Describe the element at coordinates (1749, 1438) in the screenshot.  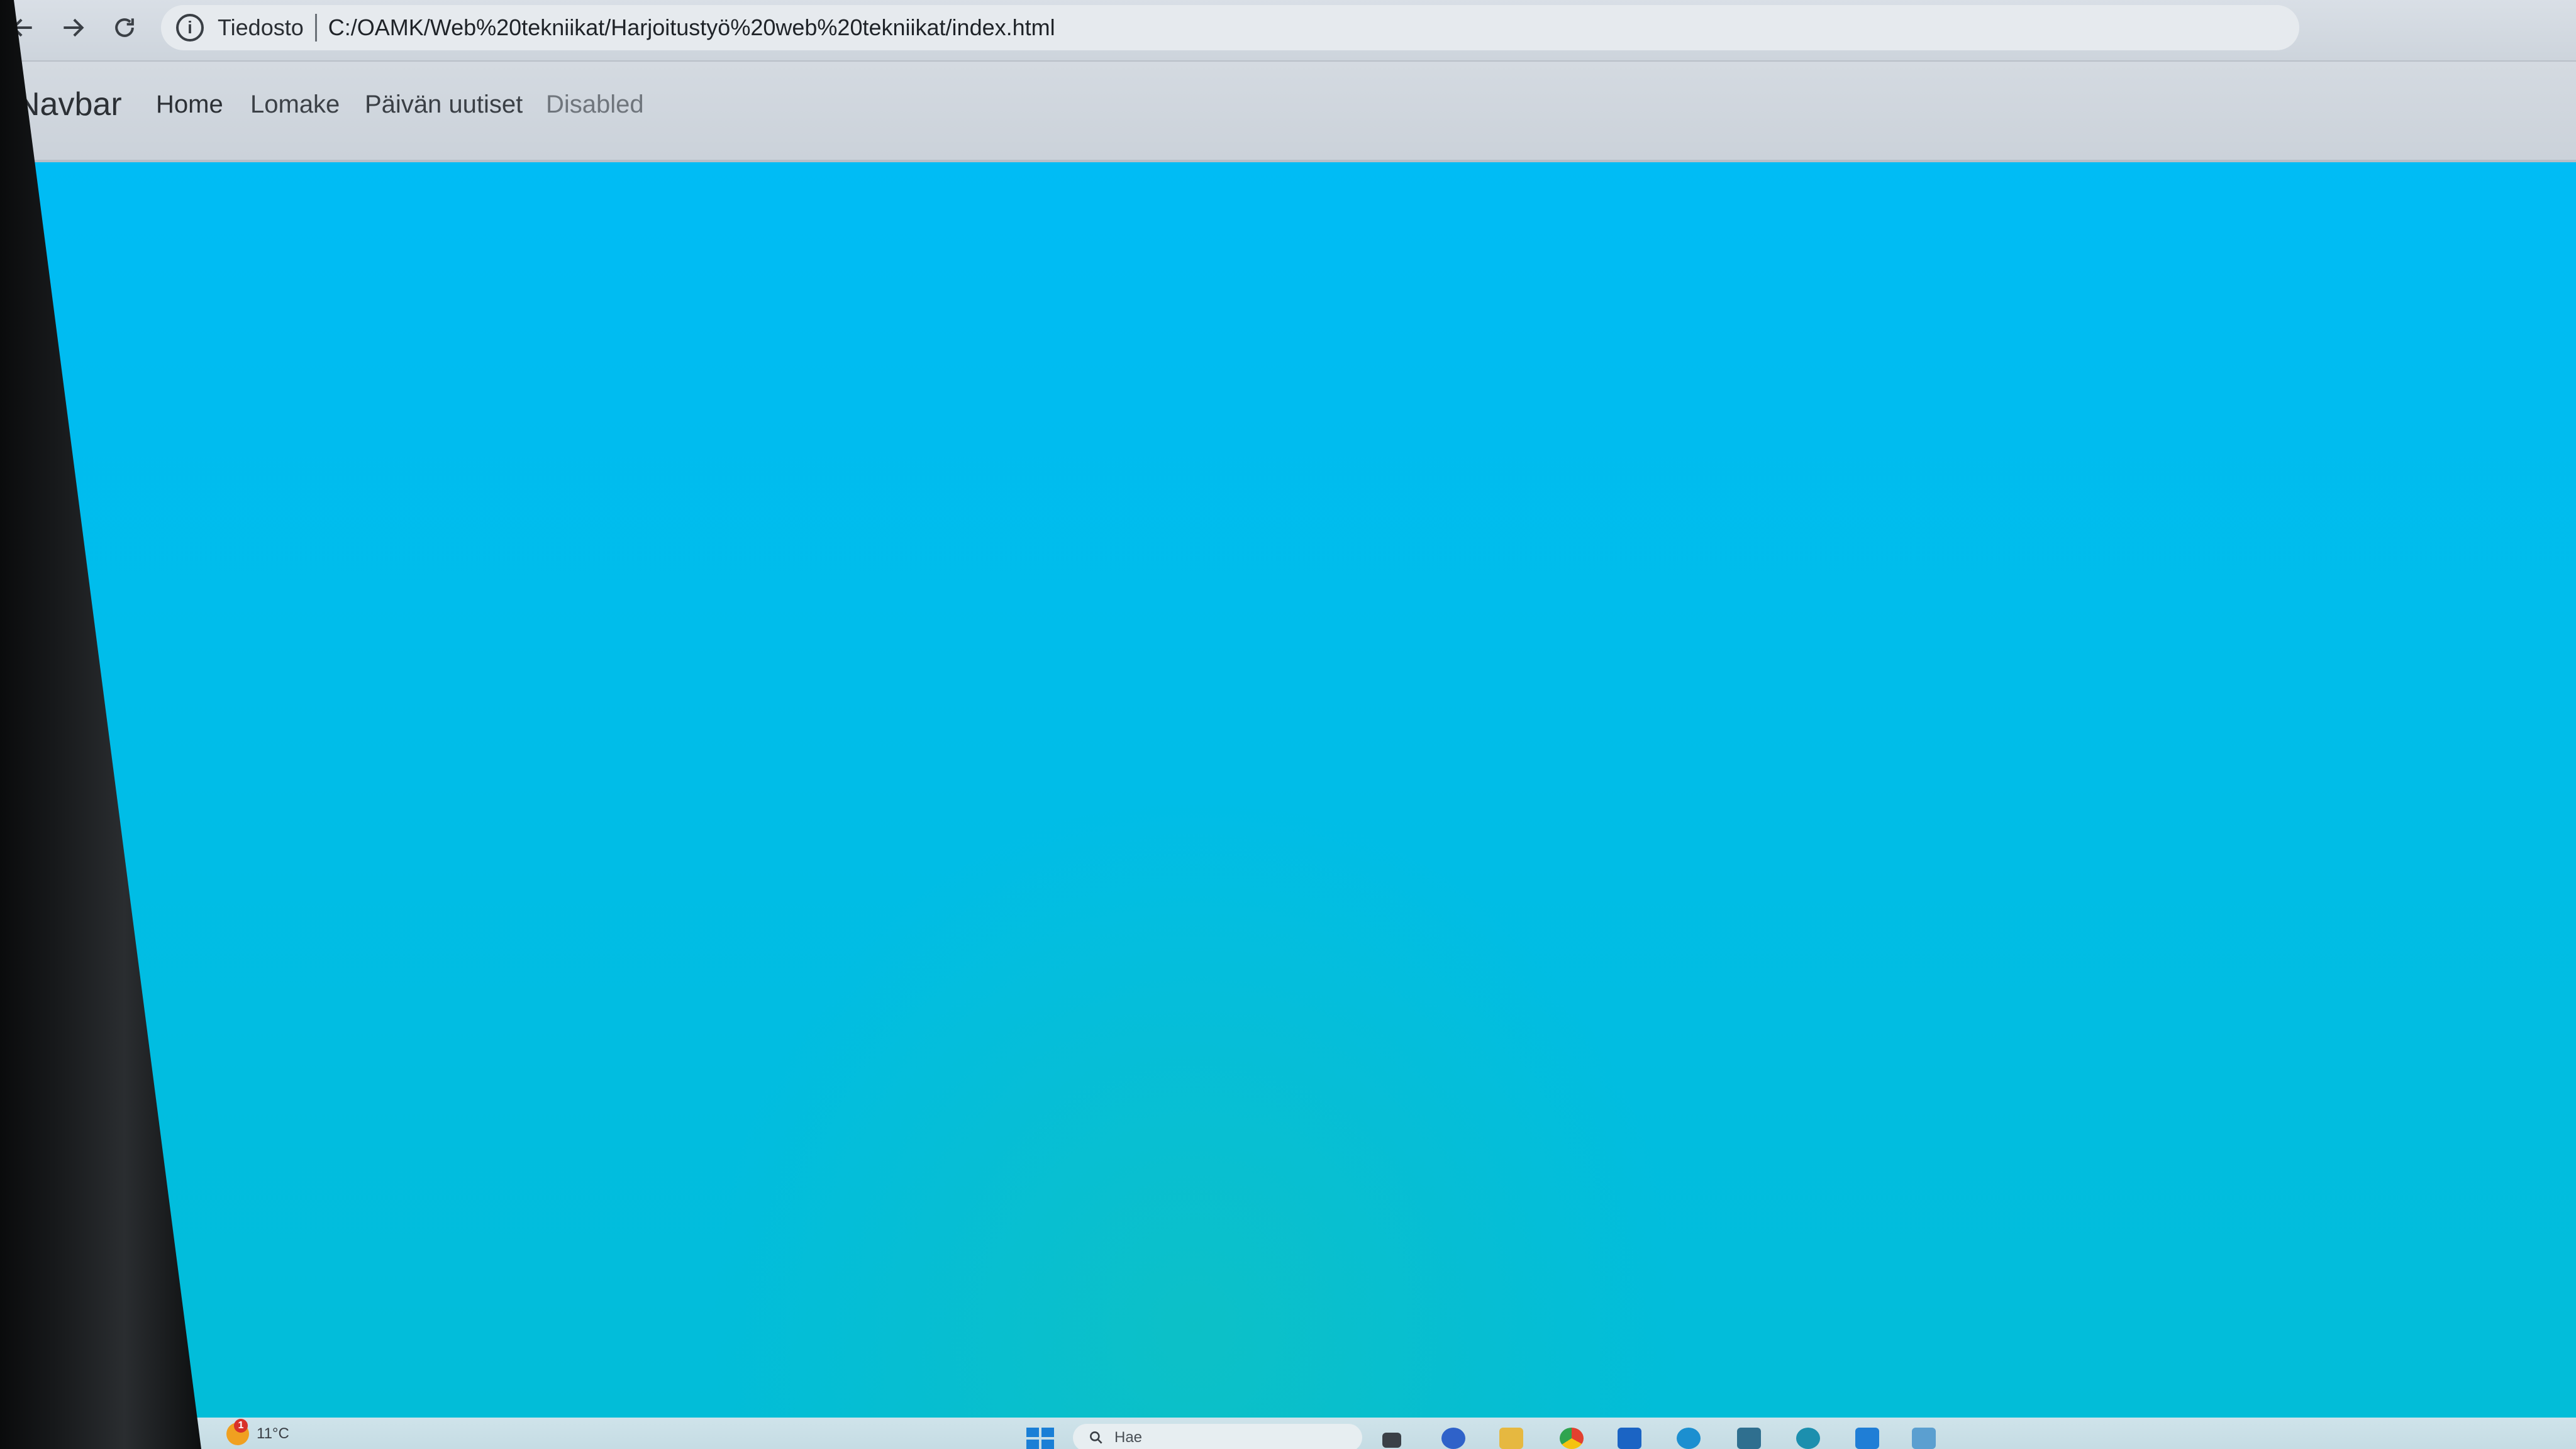
I see `calculator-icon` at that location.